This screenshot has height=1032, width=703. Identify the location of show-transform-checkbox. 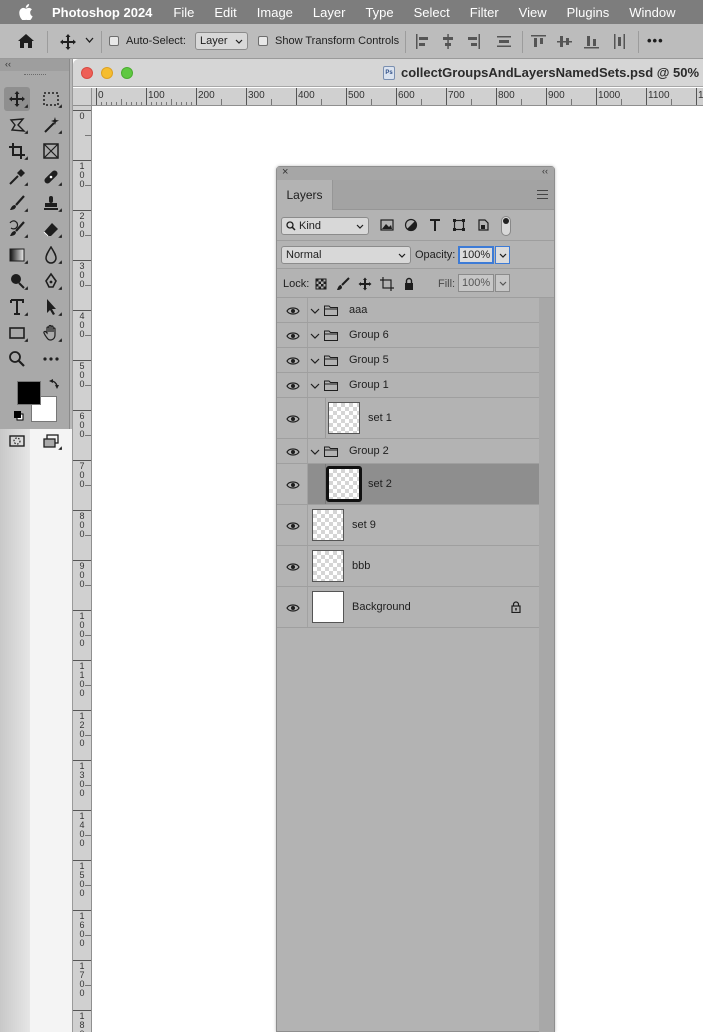
(263, 41).